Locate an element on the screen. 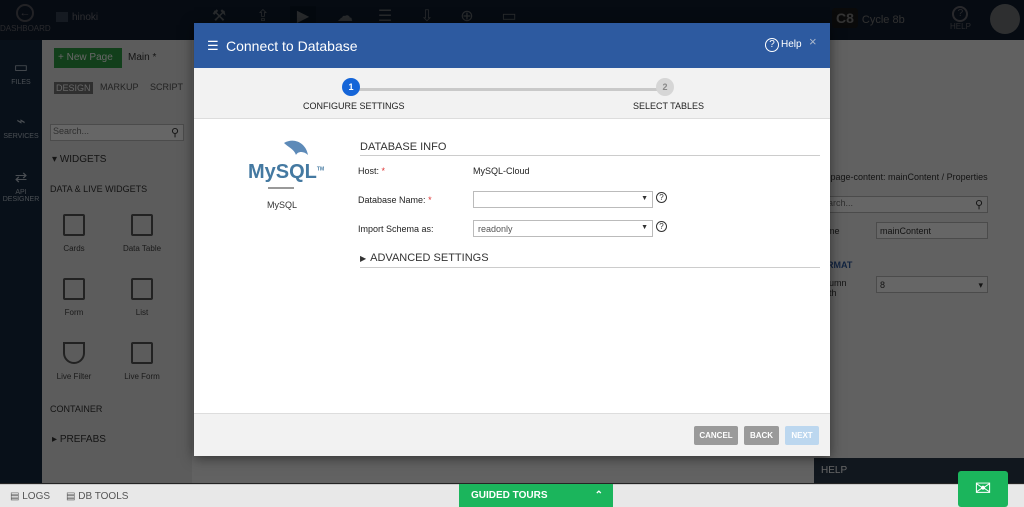  nav-services: ⌁ SERVICES is located at coordinates (21, 126).